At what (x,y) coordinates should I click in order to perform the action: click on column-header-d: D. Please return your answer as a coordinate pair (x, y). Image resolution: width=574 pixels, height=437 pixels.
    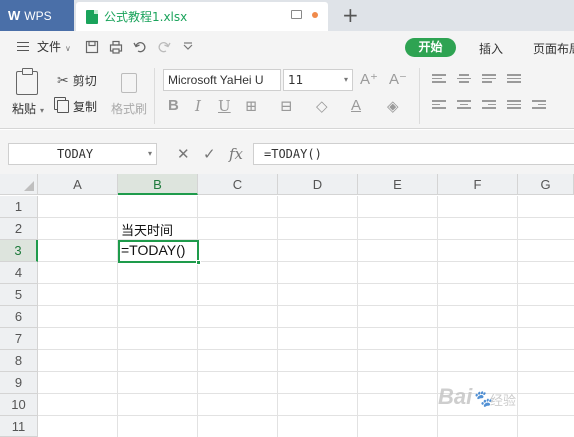
    Looking at the image, I should click on (318, 184).